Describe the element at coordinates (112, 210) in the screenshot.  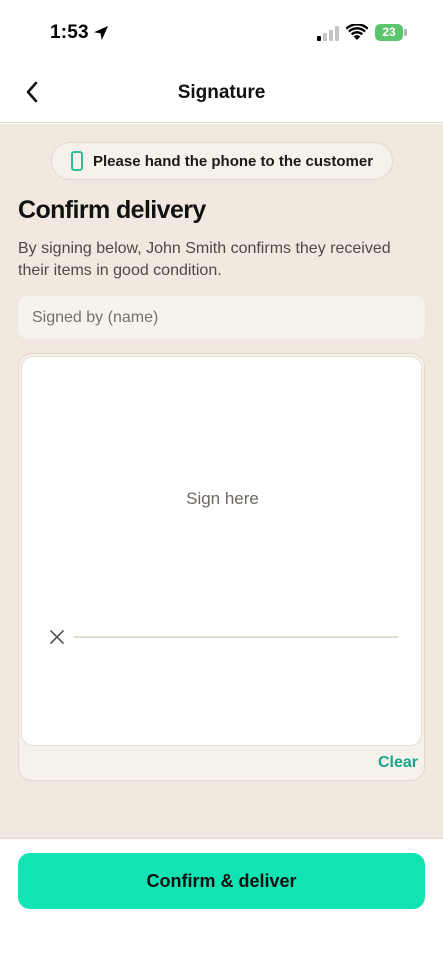
I see `confirm-delivery-heading: Confirm delivery` at that location.